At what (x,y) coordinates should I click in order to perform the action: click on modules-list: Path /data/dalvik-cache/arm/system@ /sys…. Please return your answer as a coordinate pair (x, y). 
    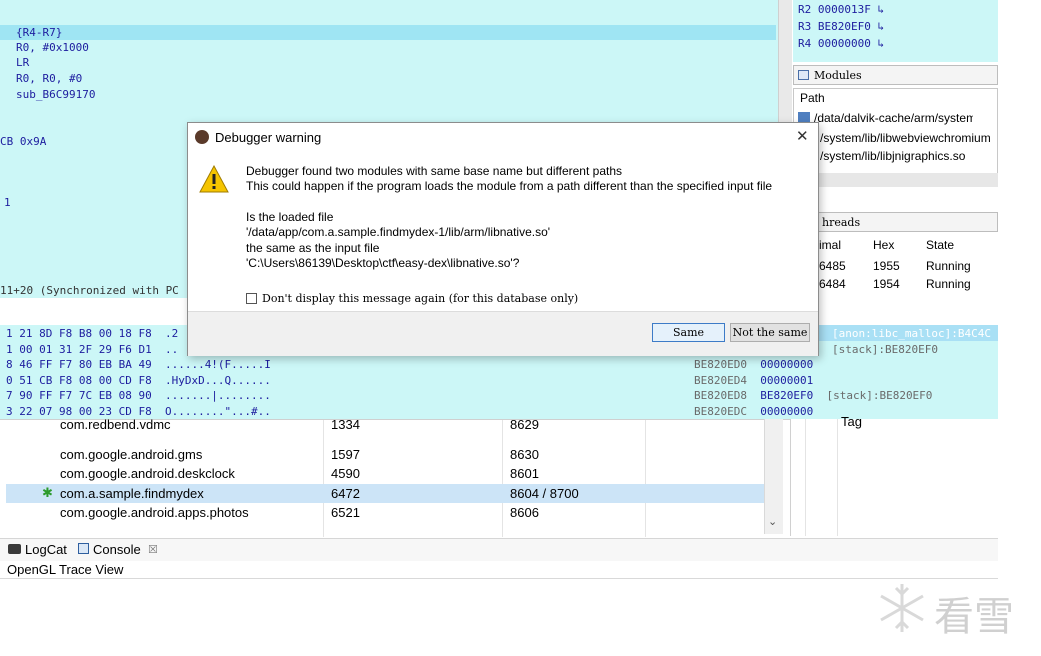
    Looking at the image, I should click on (895, 132).